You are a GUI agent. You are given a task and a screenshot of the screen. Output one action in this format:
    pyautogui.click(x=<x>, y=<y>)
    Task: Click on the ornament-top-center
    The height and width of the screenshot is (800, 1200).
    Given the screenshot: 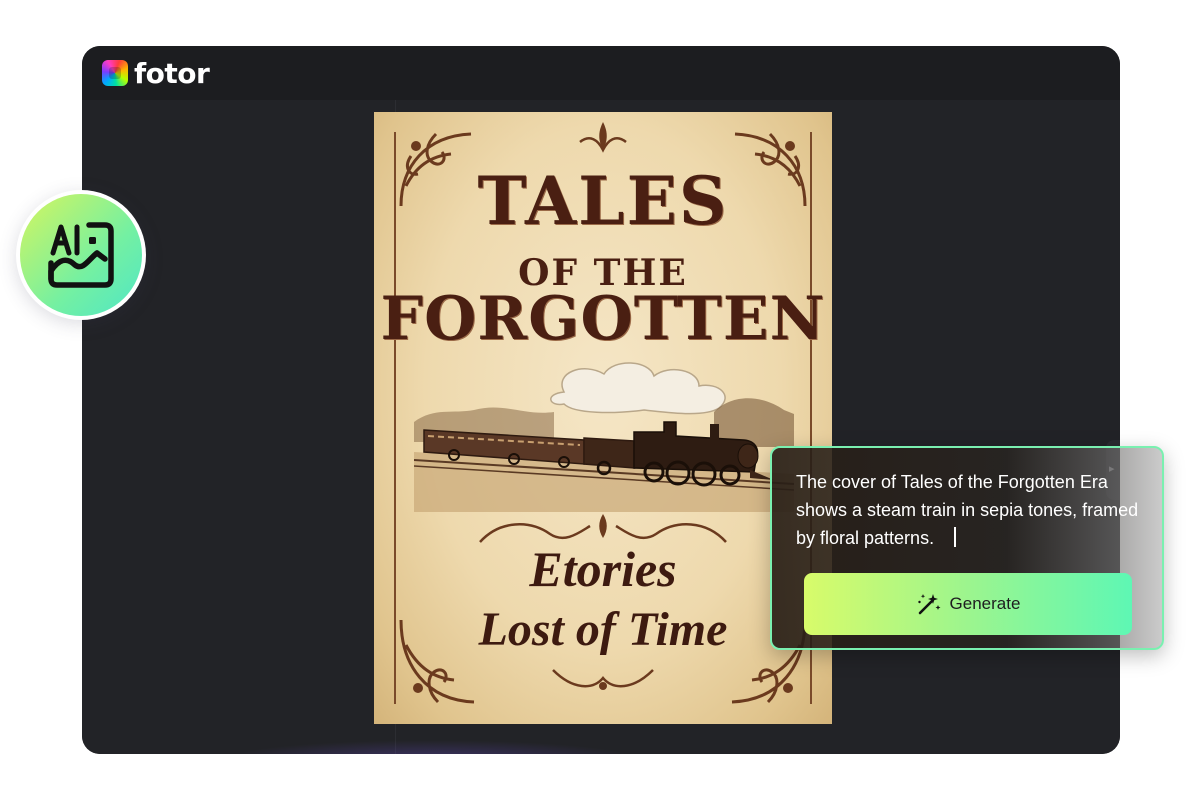 What is the action you would take?
    pyautogui.click(x=603, y=137)
    